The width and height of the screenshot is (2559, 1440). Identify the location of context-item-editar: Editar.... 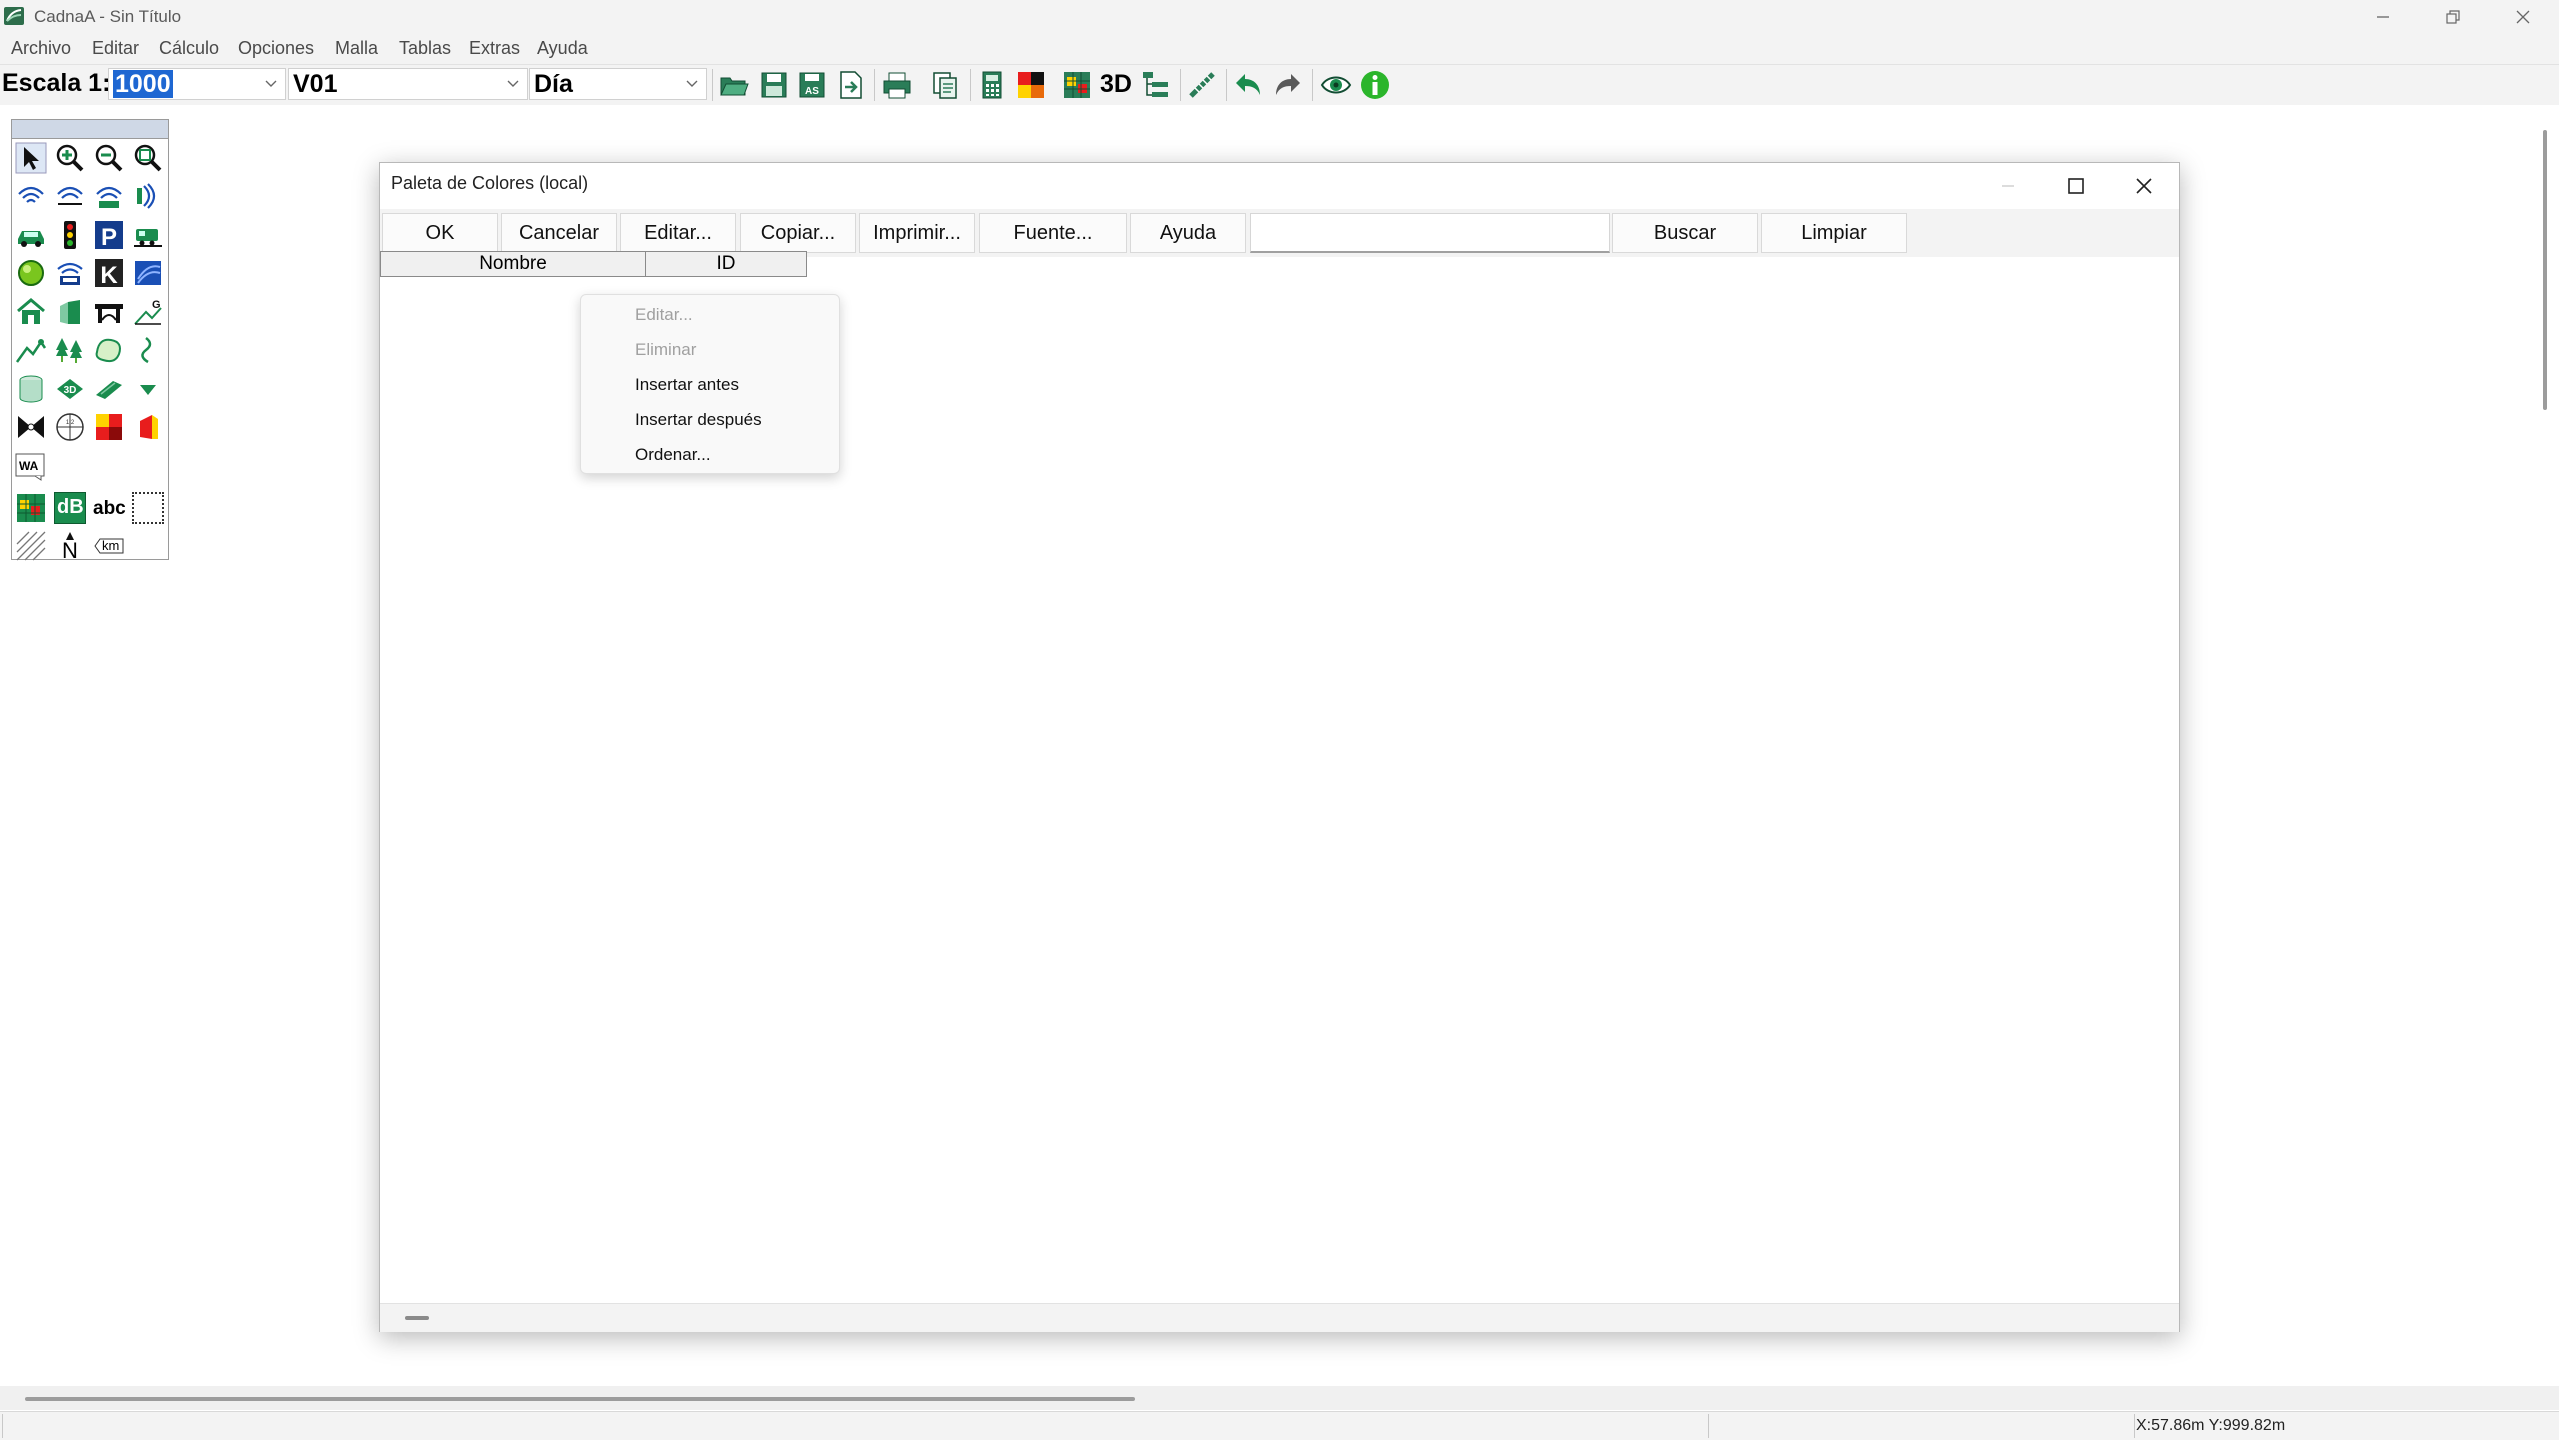
(664, 314).